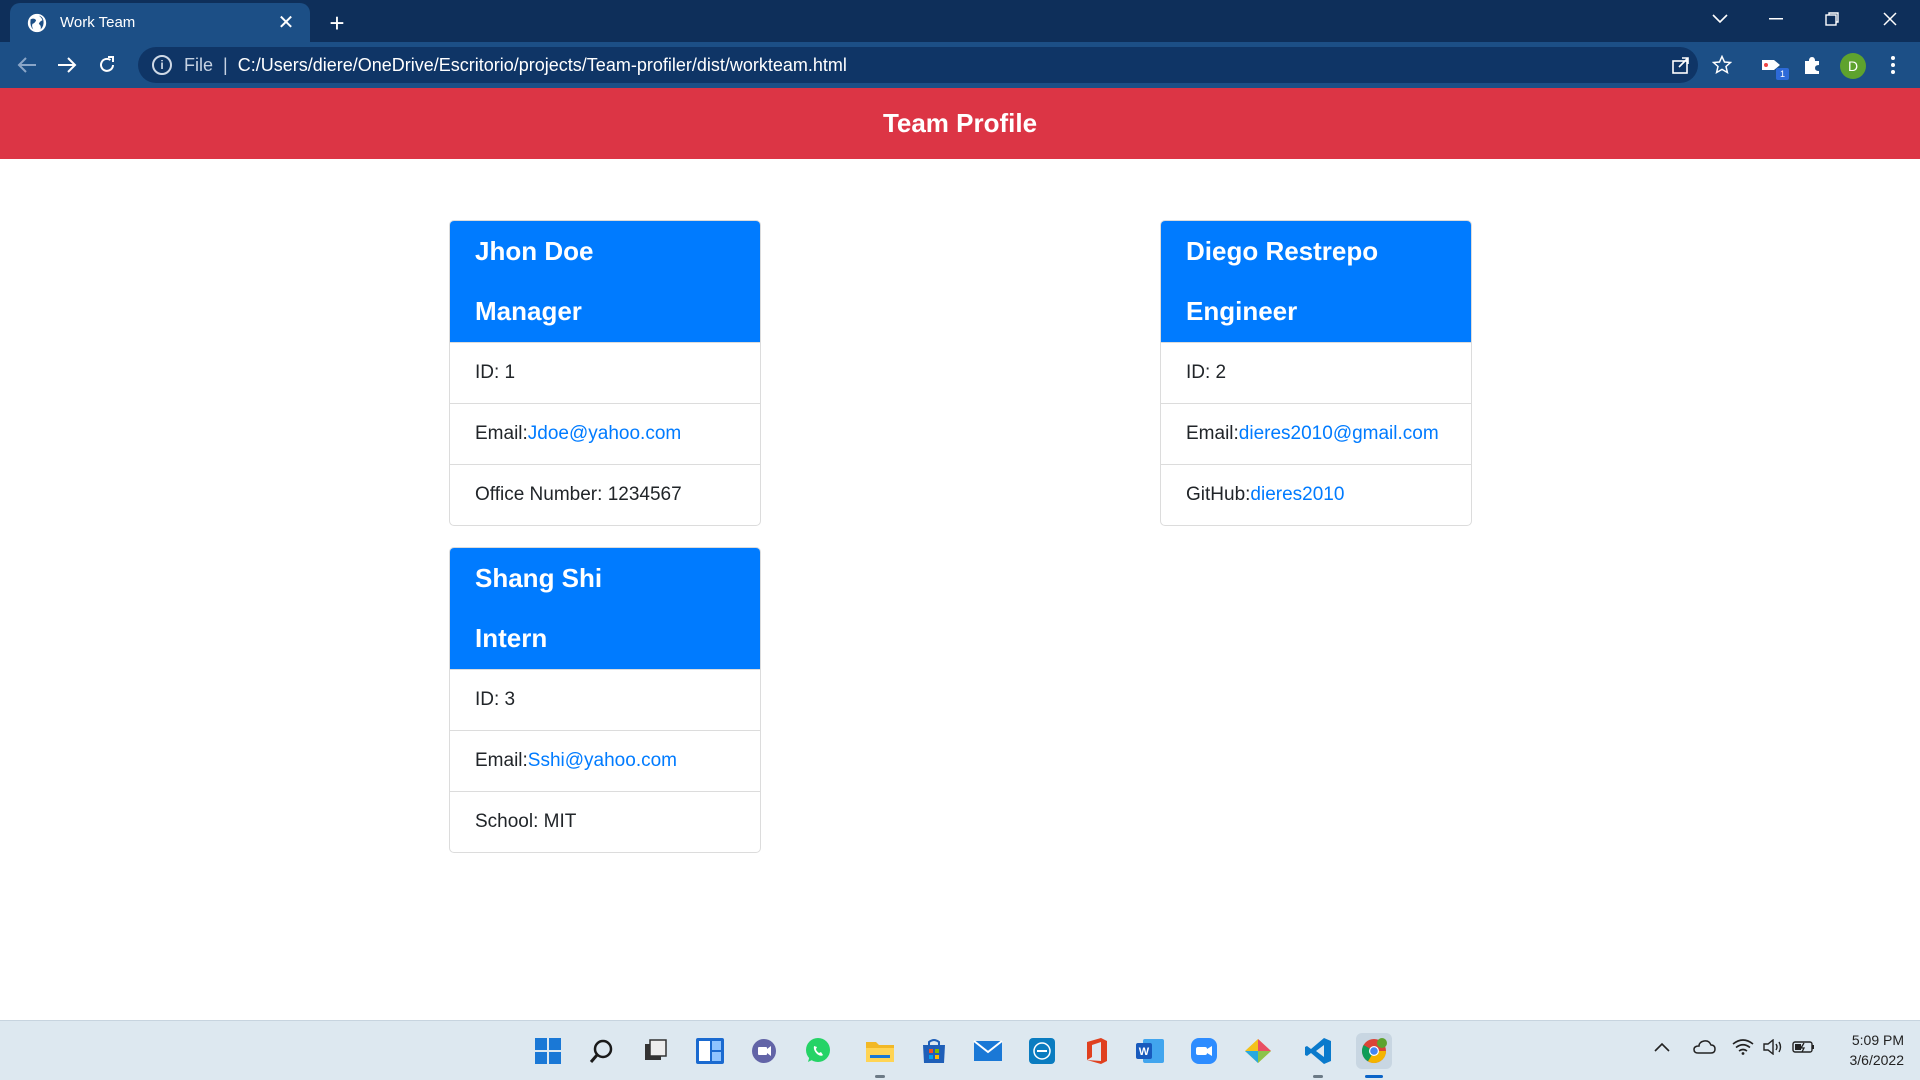  What do you see at coordinates (710, 1051) in the screenshot?
I see `widgets-icon` at bounding box center [710, 1051].